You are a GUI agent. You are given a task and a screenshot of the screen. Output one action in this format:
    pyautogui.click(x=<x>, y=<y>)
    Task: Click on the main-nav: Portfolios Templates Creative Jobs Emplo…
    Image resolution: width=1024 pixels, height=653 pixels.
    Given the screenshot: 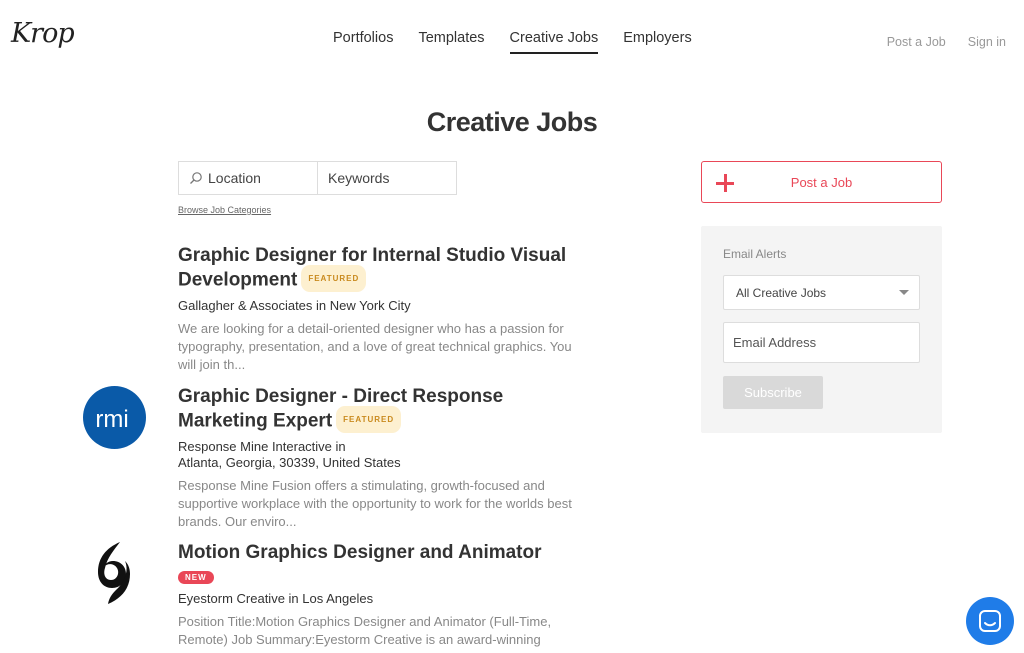 What is the action you would take?
    pyautogui.click(x=525, y=42)
    